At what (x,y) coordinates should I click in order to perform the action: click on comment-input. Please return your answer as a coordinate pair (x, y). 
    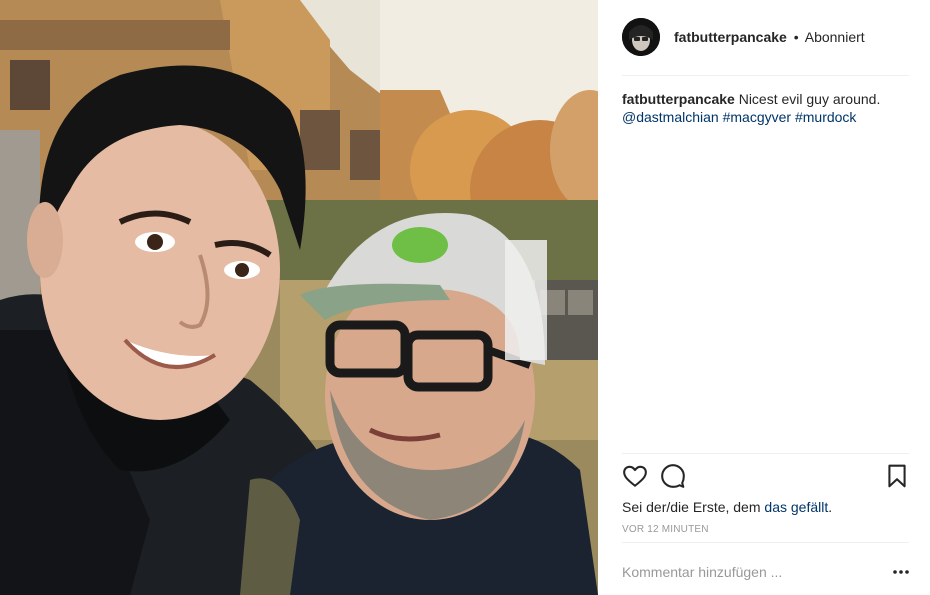
    Looking at the image, I should click on (742, 572).